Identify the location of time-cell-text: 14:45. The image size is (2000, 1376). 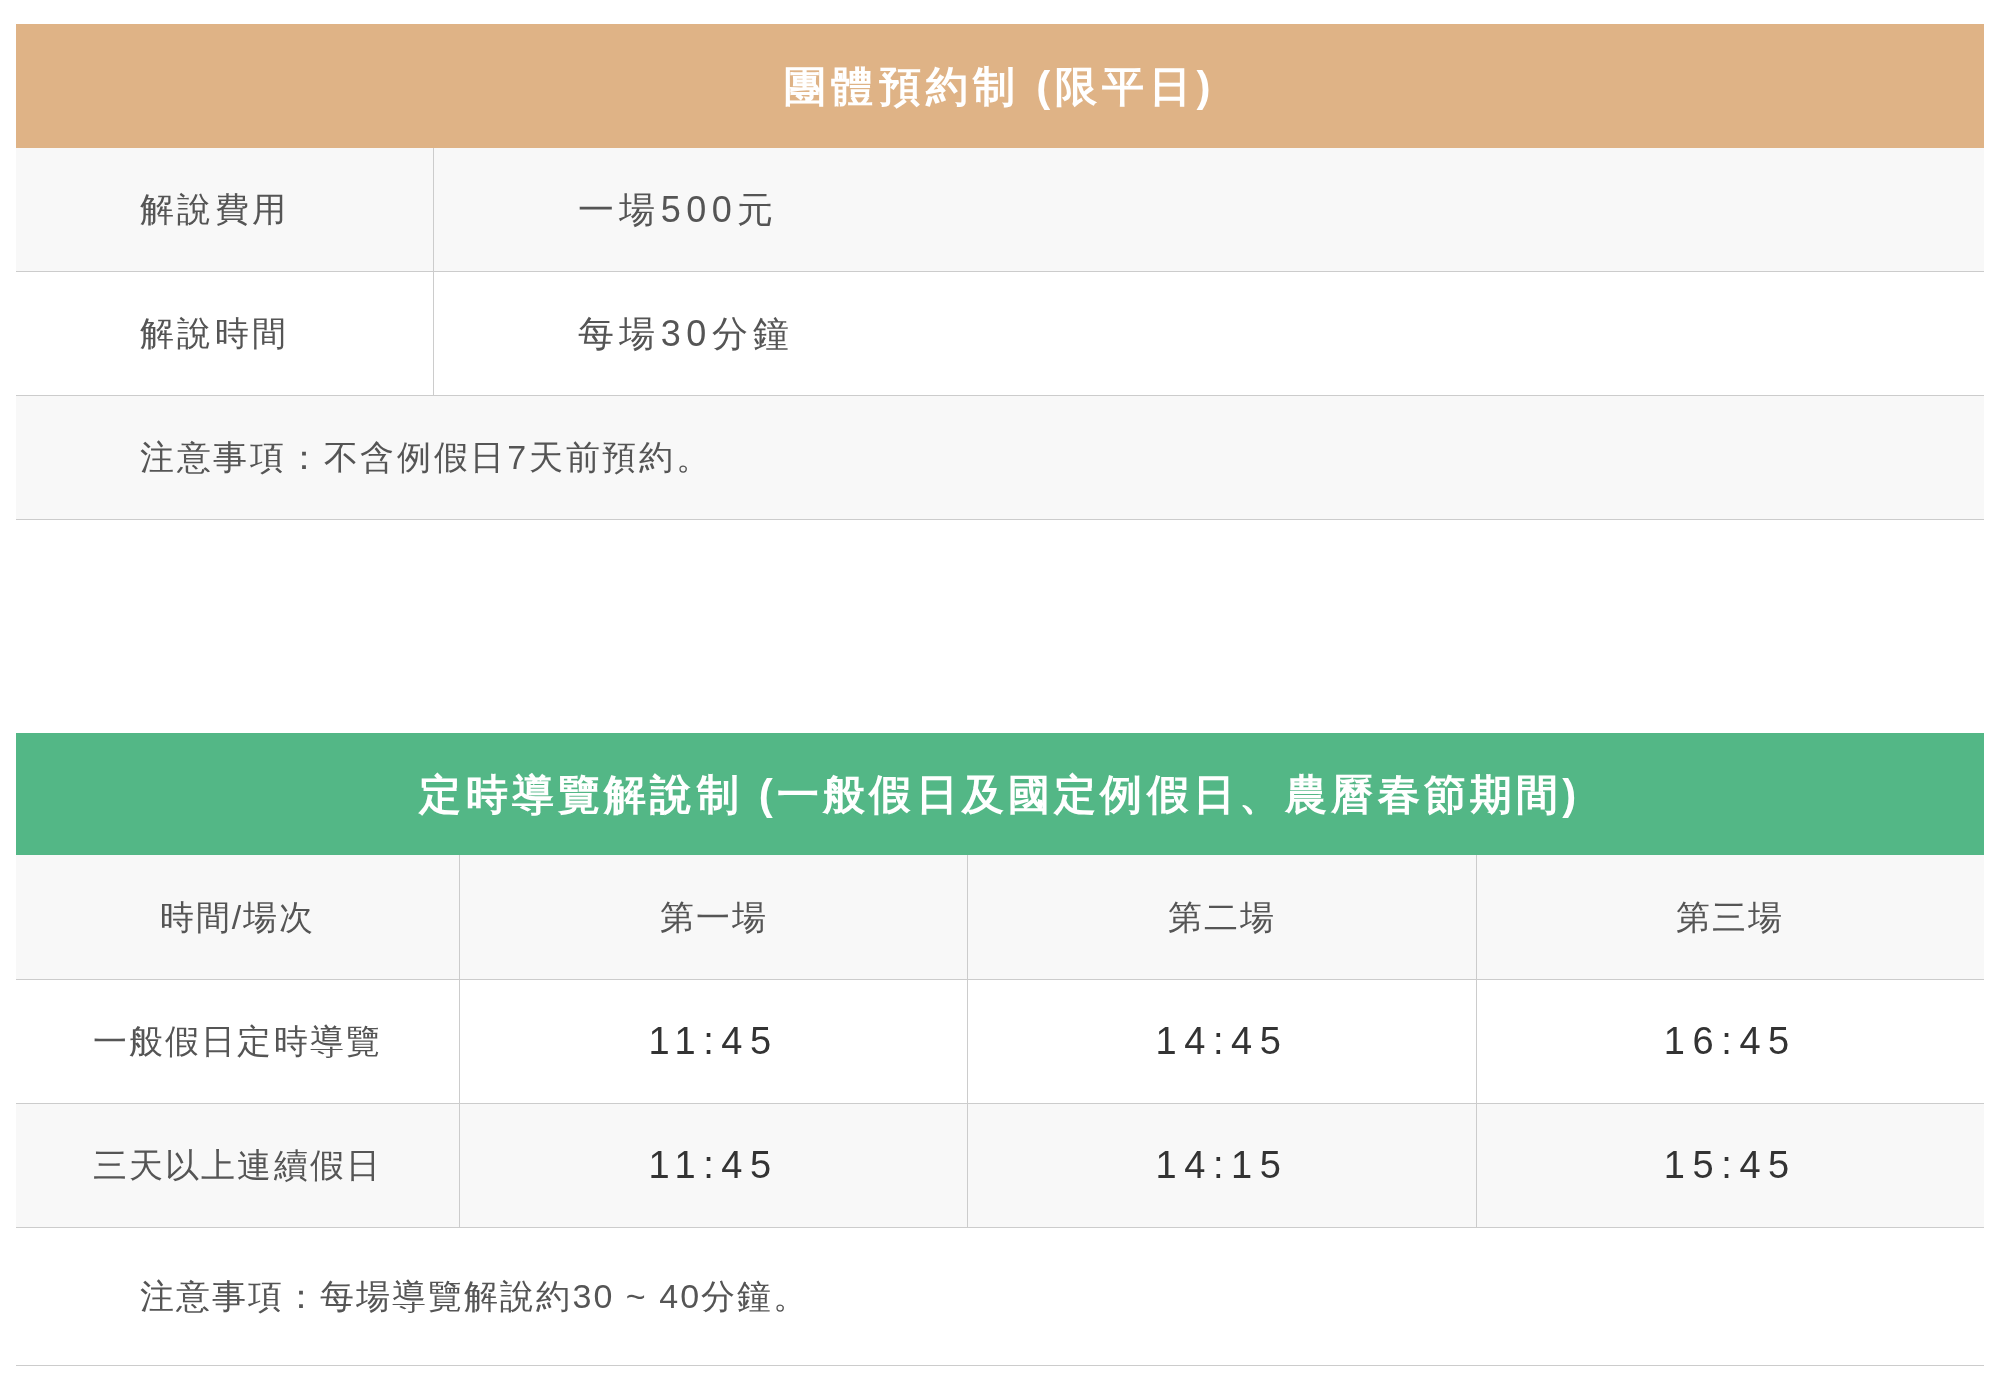
(1222, 1041).